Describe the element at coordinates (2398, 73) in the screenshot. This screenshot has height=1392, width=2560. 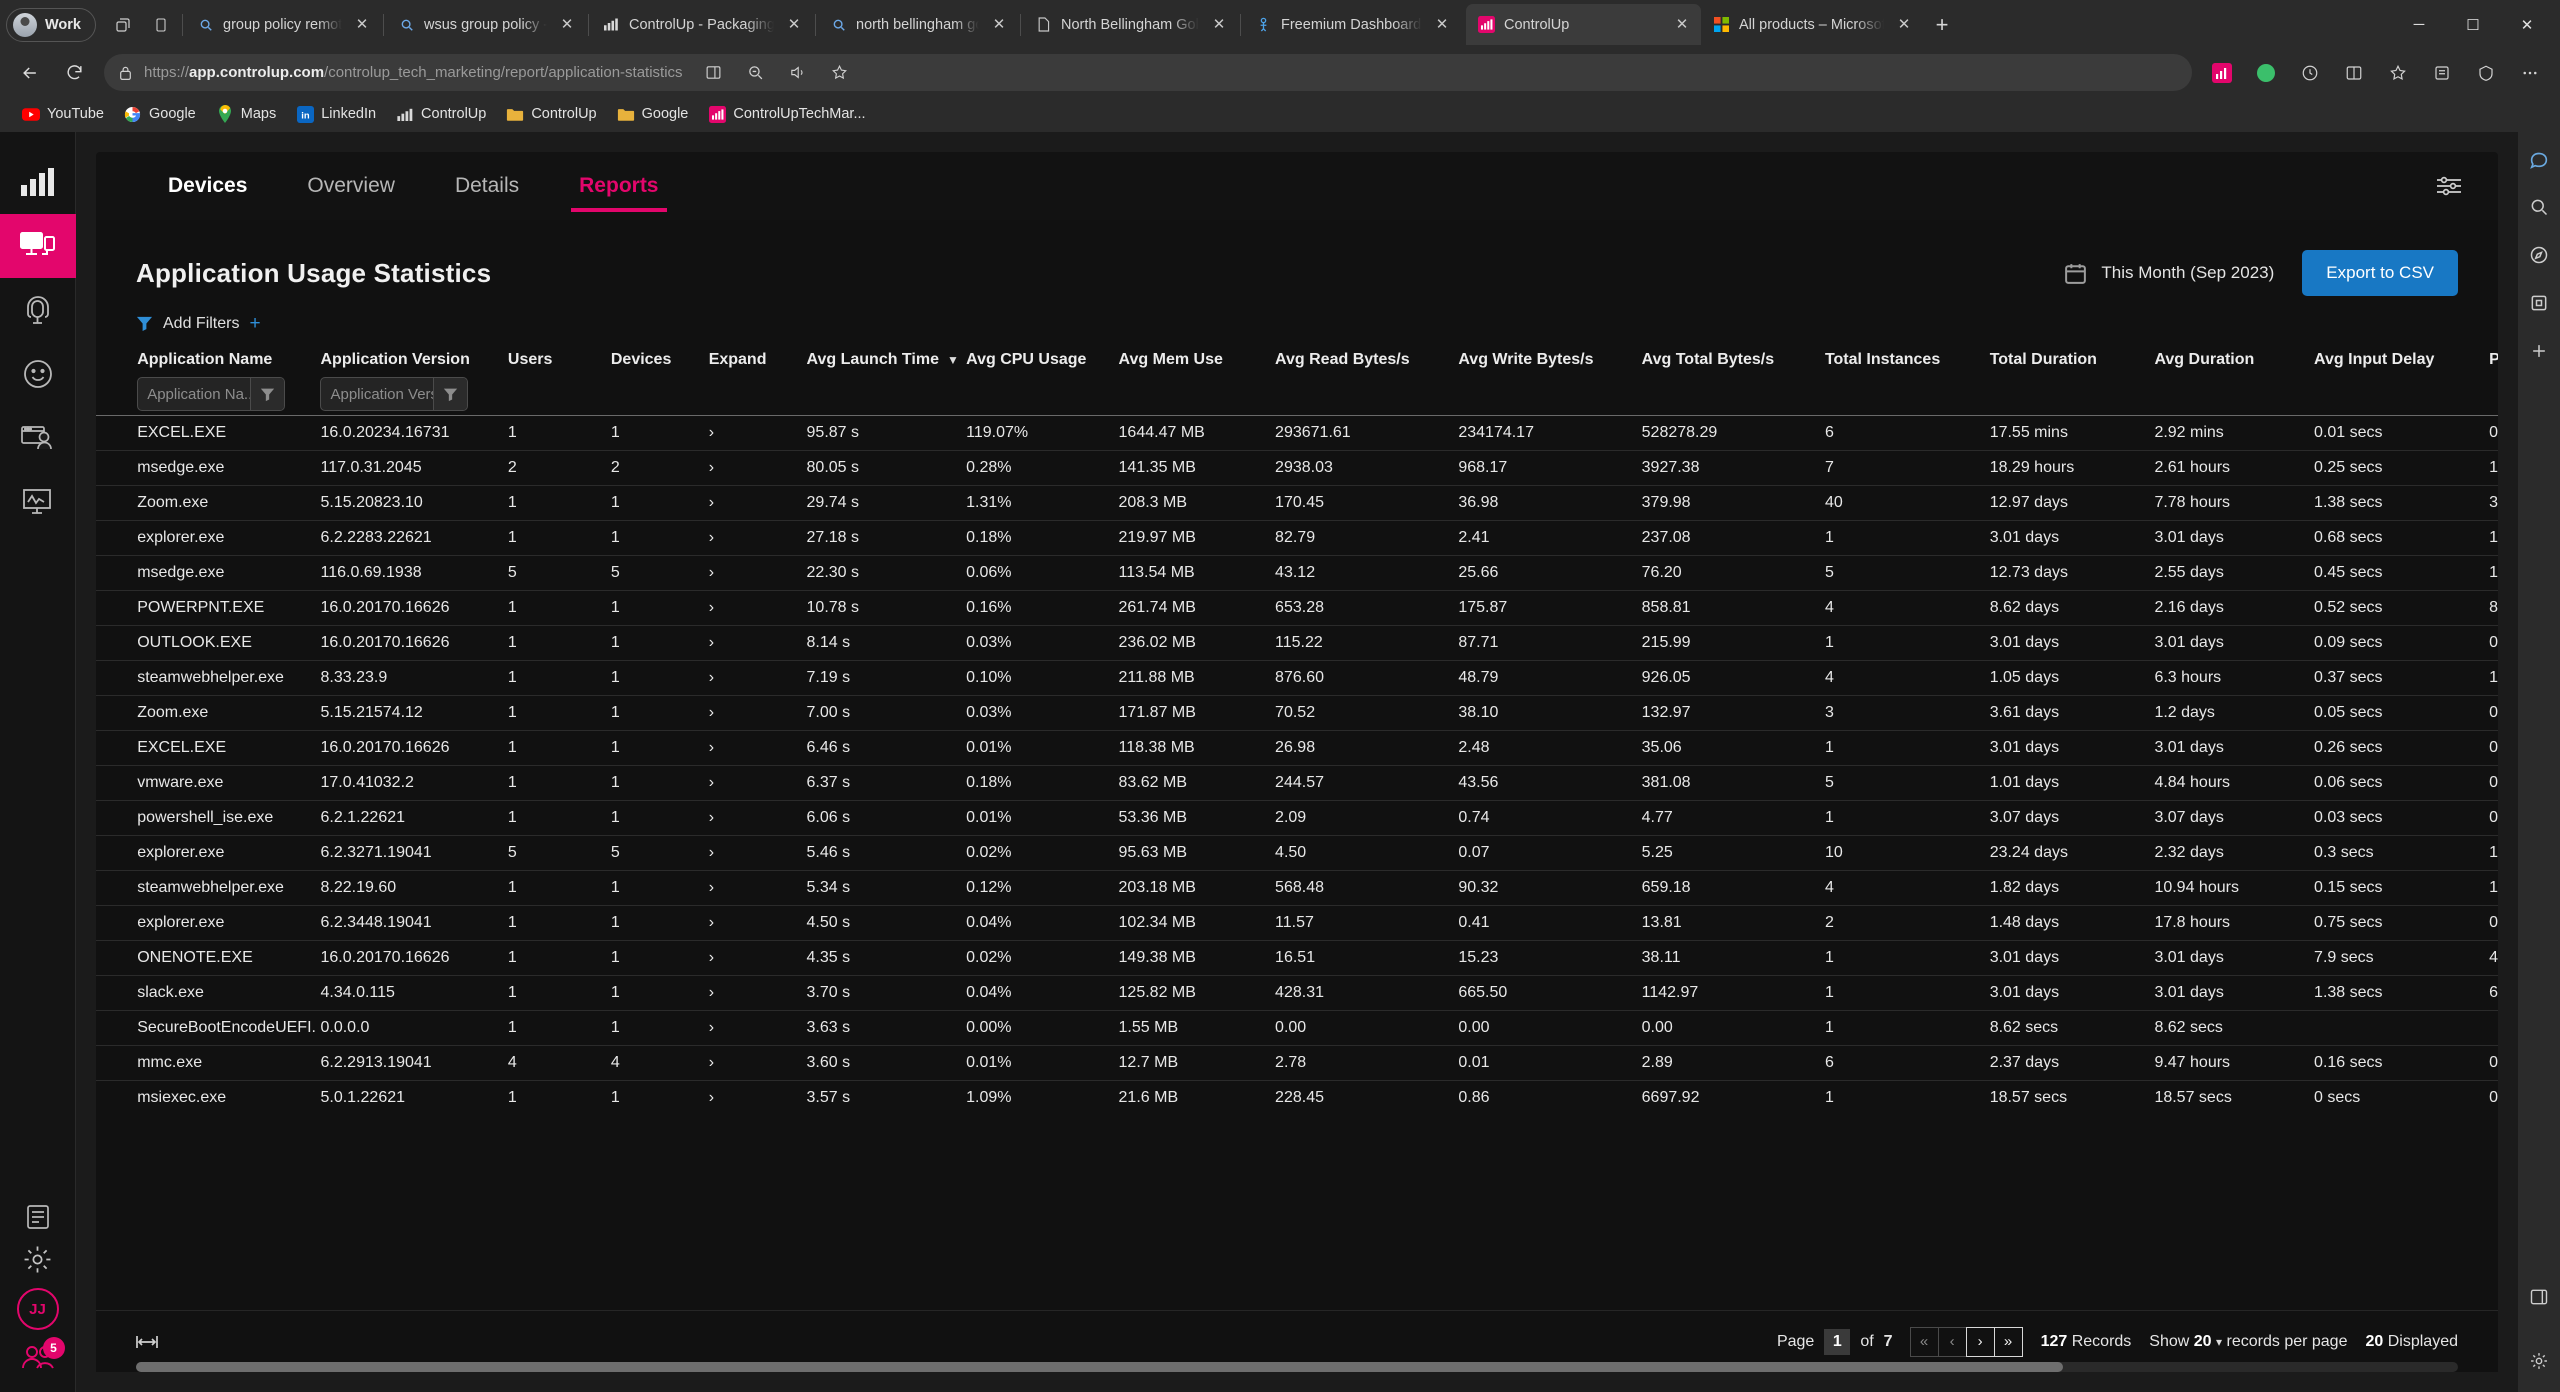
I see `favorites-icon` at that location.